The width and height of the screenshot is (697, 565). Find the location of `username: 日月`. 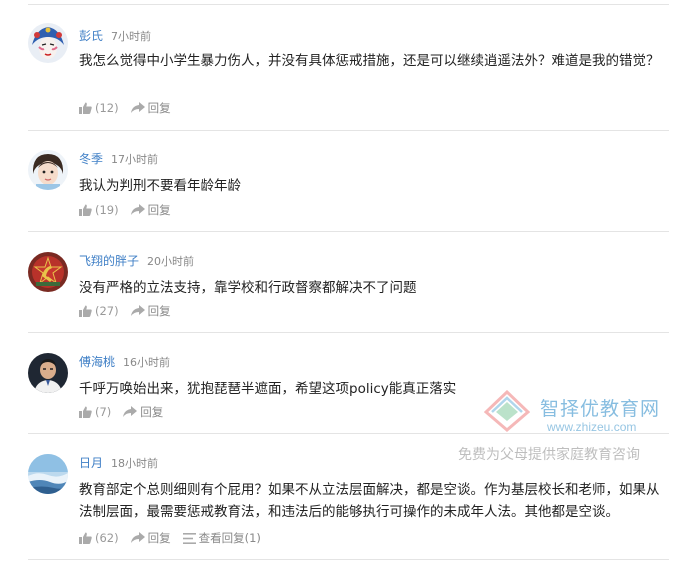

username: 日月 is located at coordinates (91, 463).